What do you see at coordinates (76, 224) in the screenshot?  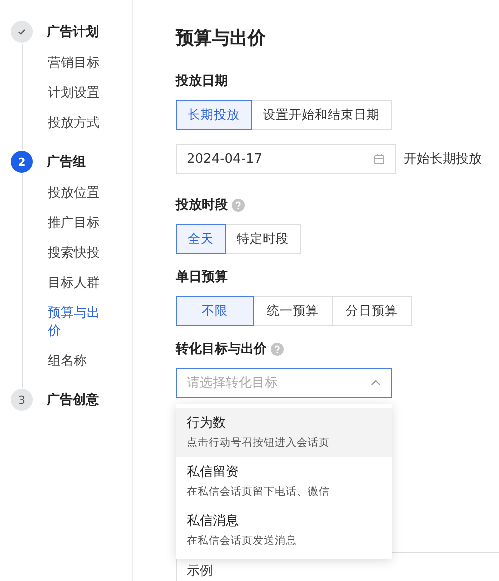 I see `sidebar-item: 推广目标` at bounding box center [76, 224].